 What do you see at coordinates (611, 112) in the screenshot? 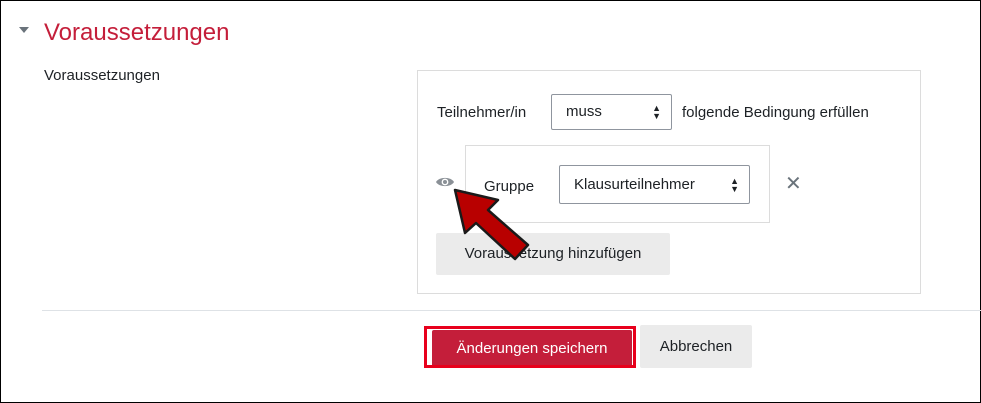
I see `must-select: muss ▲ ▼` at bounding box center [611, 112].